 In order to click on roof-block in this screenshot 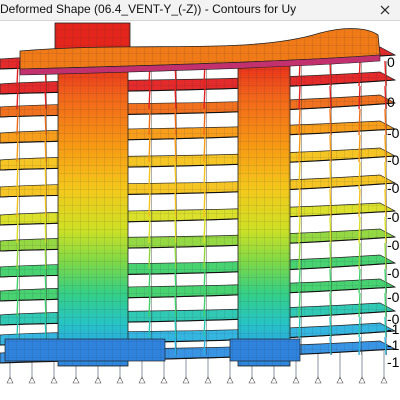, I will do `click(200, 49)`.